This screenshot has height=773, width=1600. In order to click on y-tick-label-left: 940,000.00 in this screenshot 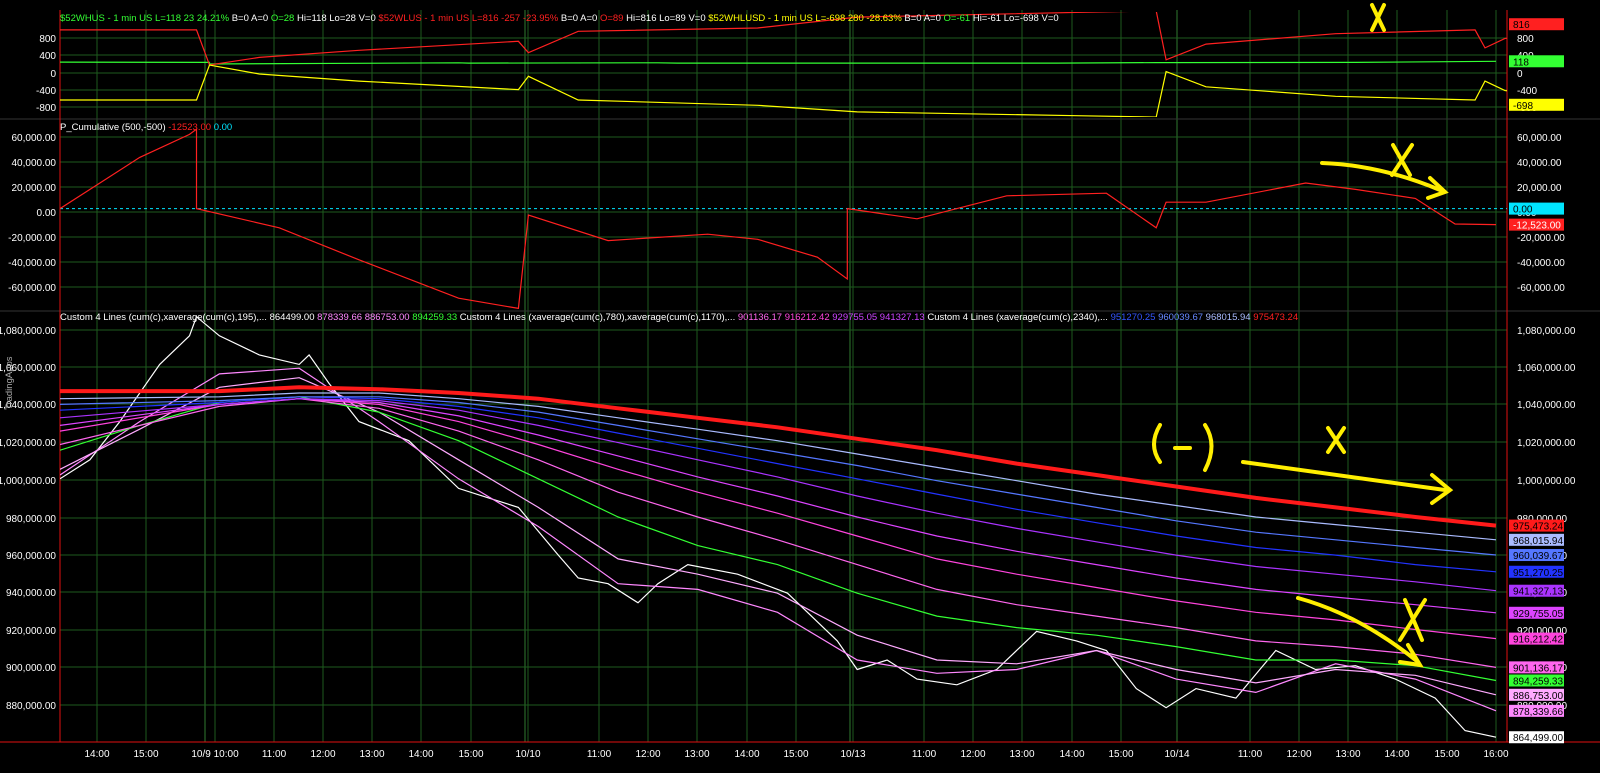, I will do `click(31, 593)`.